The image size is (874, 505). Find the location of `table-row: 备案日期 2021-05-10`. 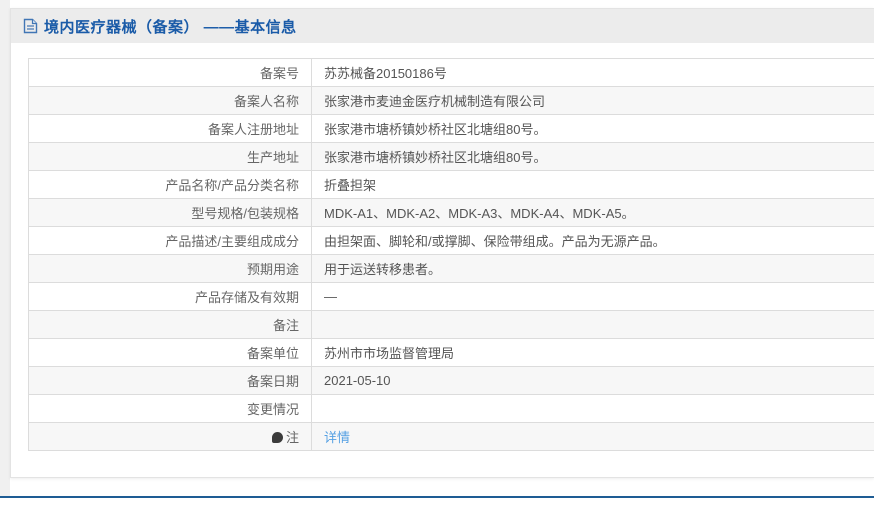

table-row: 备案日期 2021-05-10 is located at coordinates (451, 380).